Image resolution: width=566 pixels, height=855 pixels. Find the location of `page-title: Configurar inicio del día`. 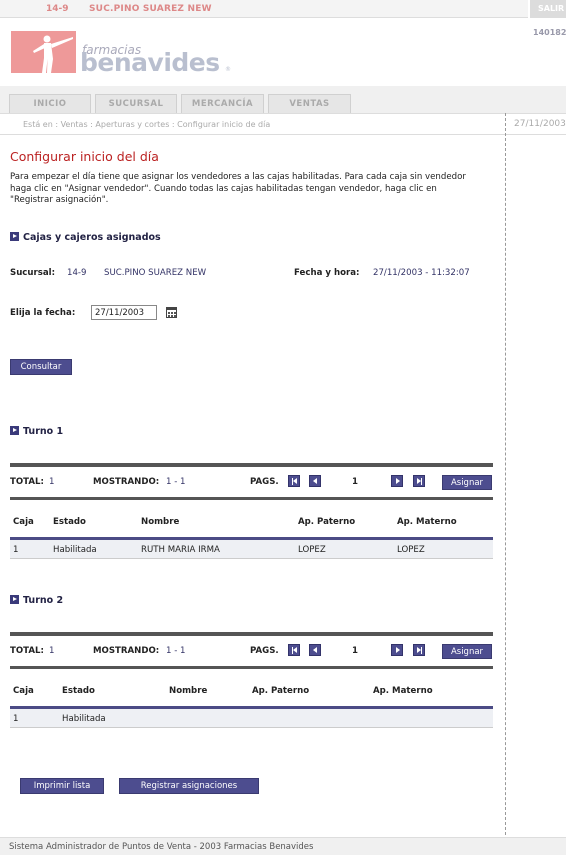

page-title: Configurar inicio del día is located at coordinates (84, 156).